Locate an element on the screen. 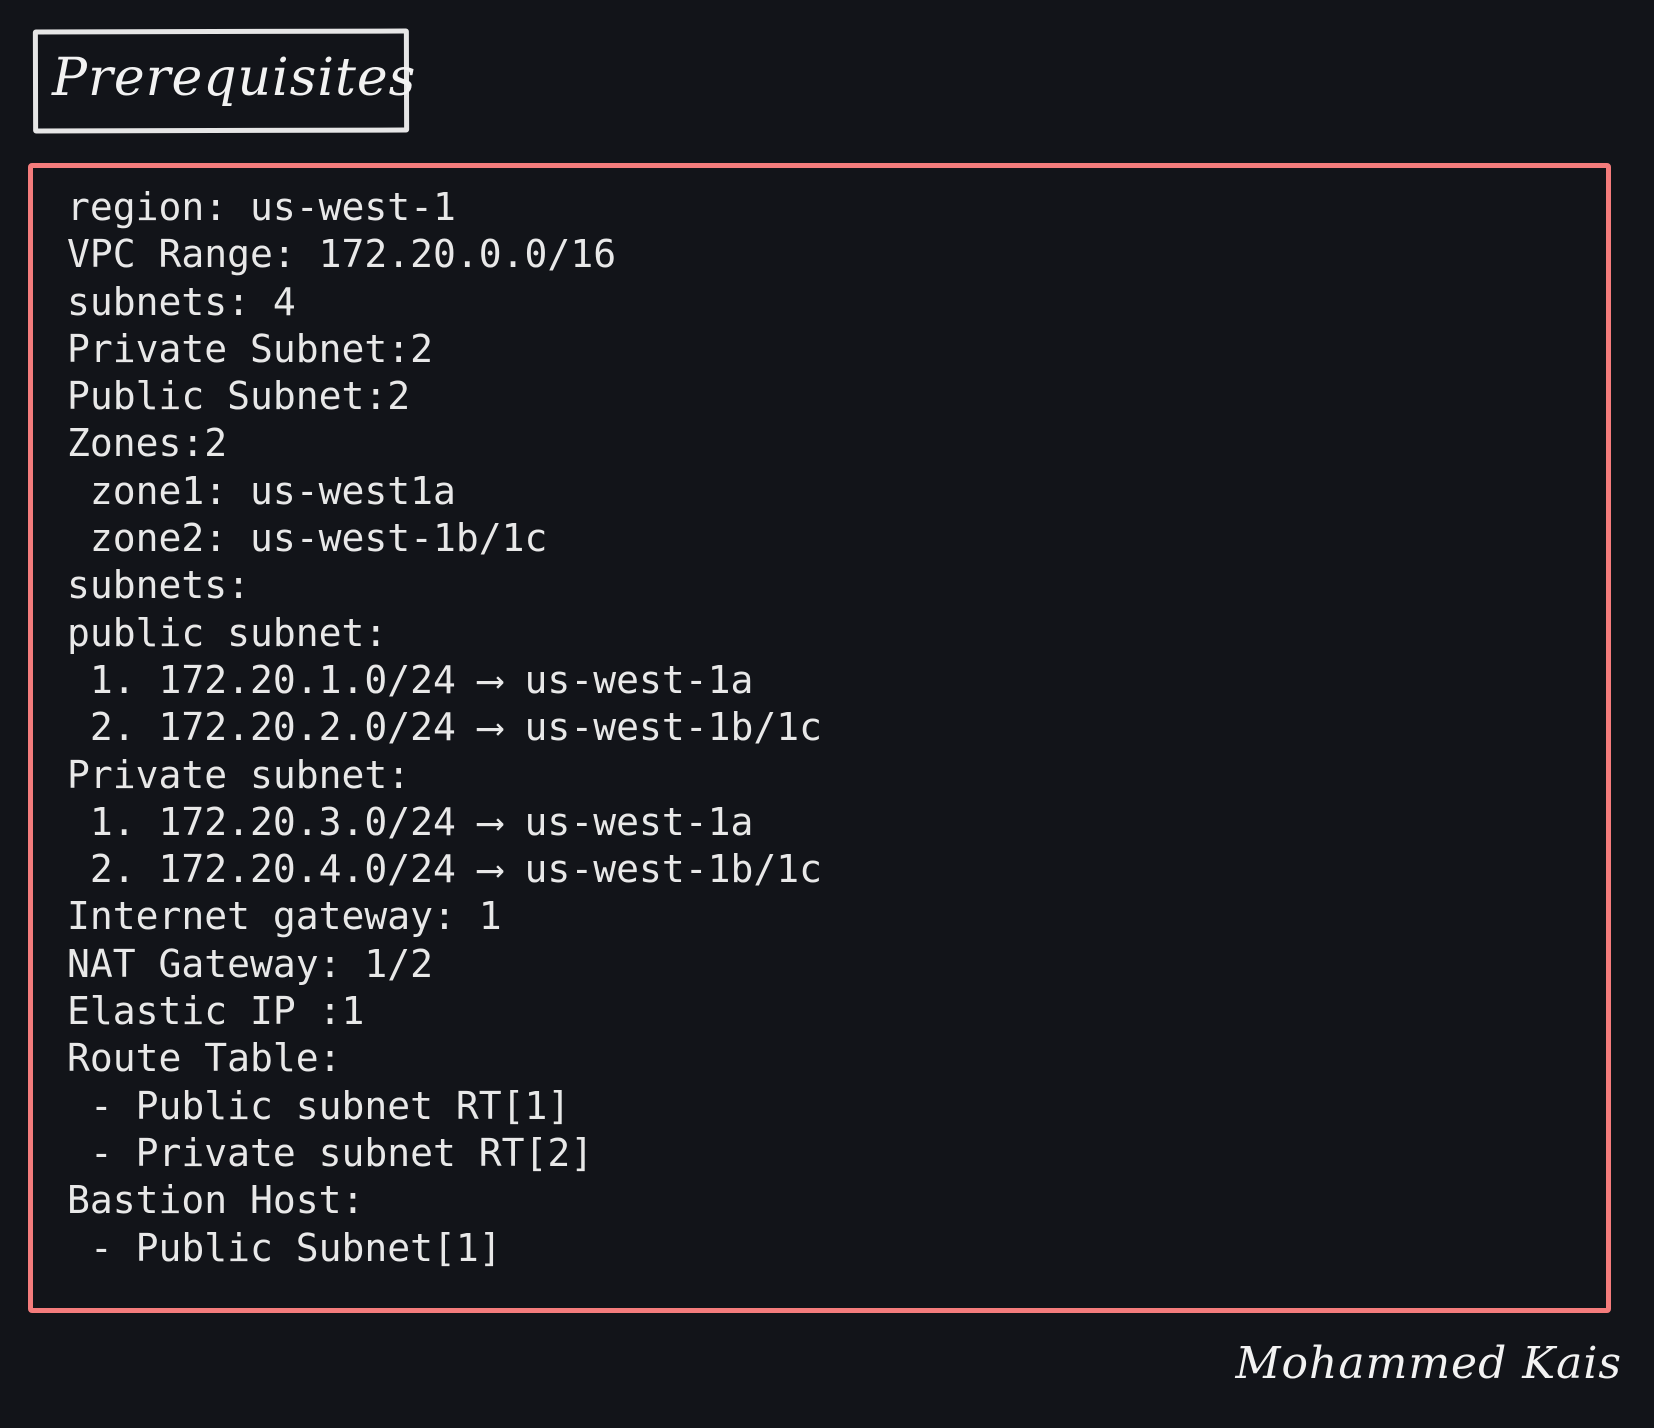  line-public-subnet-heading: public subnet: is located at coordinates (227, 632).